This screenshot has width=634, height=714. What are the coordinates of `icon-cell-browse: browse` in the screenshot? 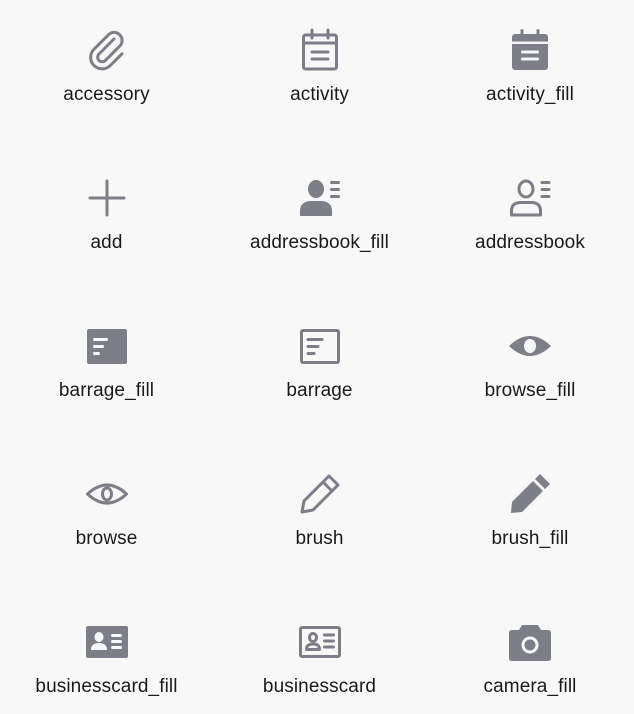 It's located at (106, 518).